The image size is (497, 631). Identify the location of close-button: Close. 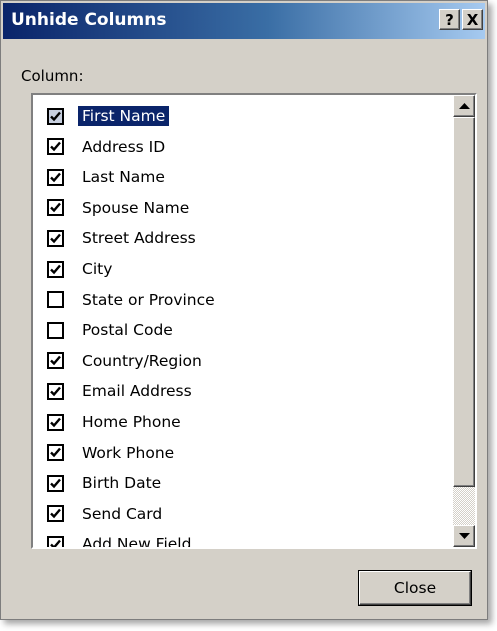
(415, 588).